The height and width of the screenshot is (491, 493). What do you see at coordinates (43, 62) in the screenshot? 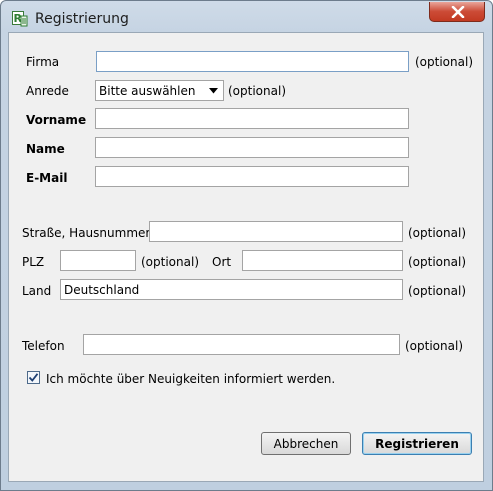
I see `firma-label: Firma` at bounding box center [43, 62].